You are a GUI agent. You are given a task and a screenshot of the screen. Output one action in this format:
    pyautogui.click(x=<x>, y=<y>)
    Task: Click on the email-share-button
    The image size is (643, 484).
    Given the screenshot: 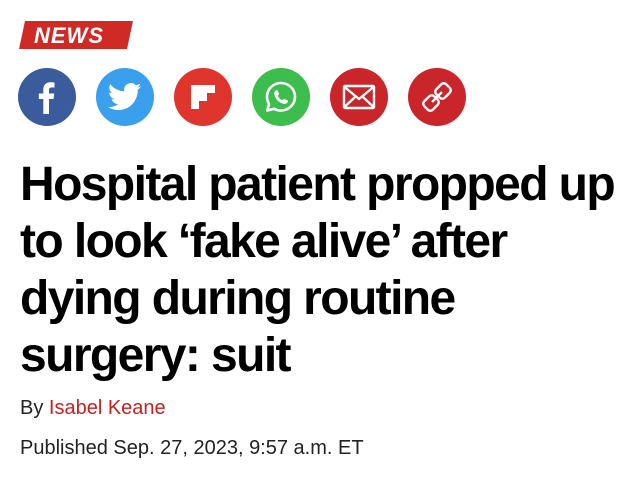 What is the action you would take?
    pyautogui.click(x=359, y=97)
    